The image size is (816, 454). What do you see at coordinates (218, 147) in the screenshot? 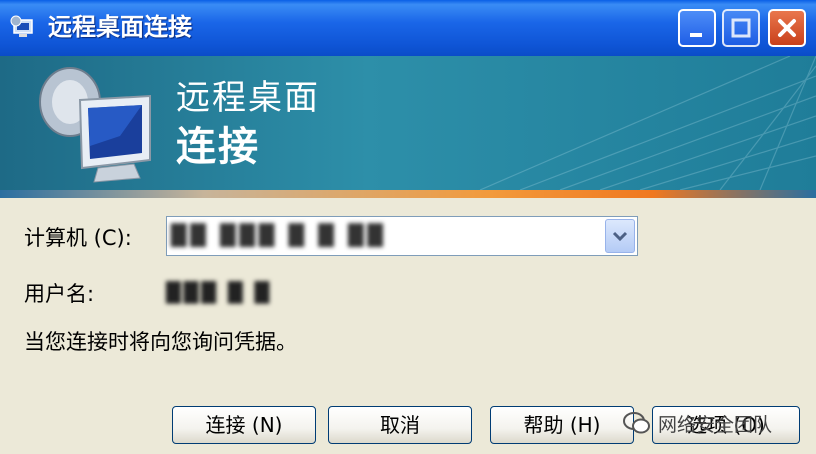
I see `banner-title-line2: 连接` at bounding box center [218, 147].